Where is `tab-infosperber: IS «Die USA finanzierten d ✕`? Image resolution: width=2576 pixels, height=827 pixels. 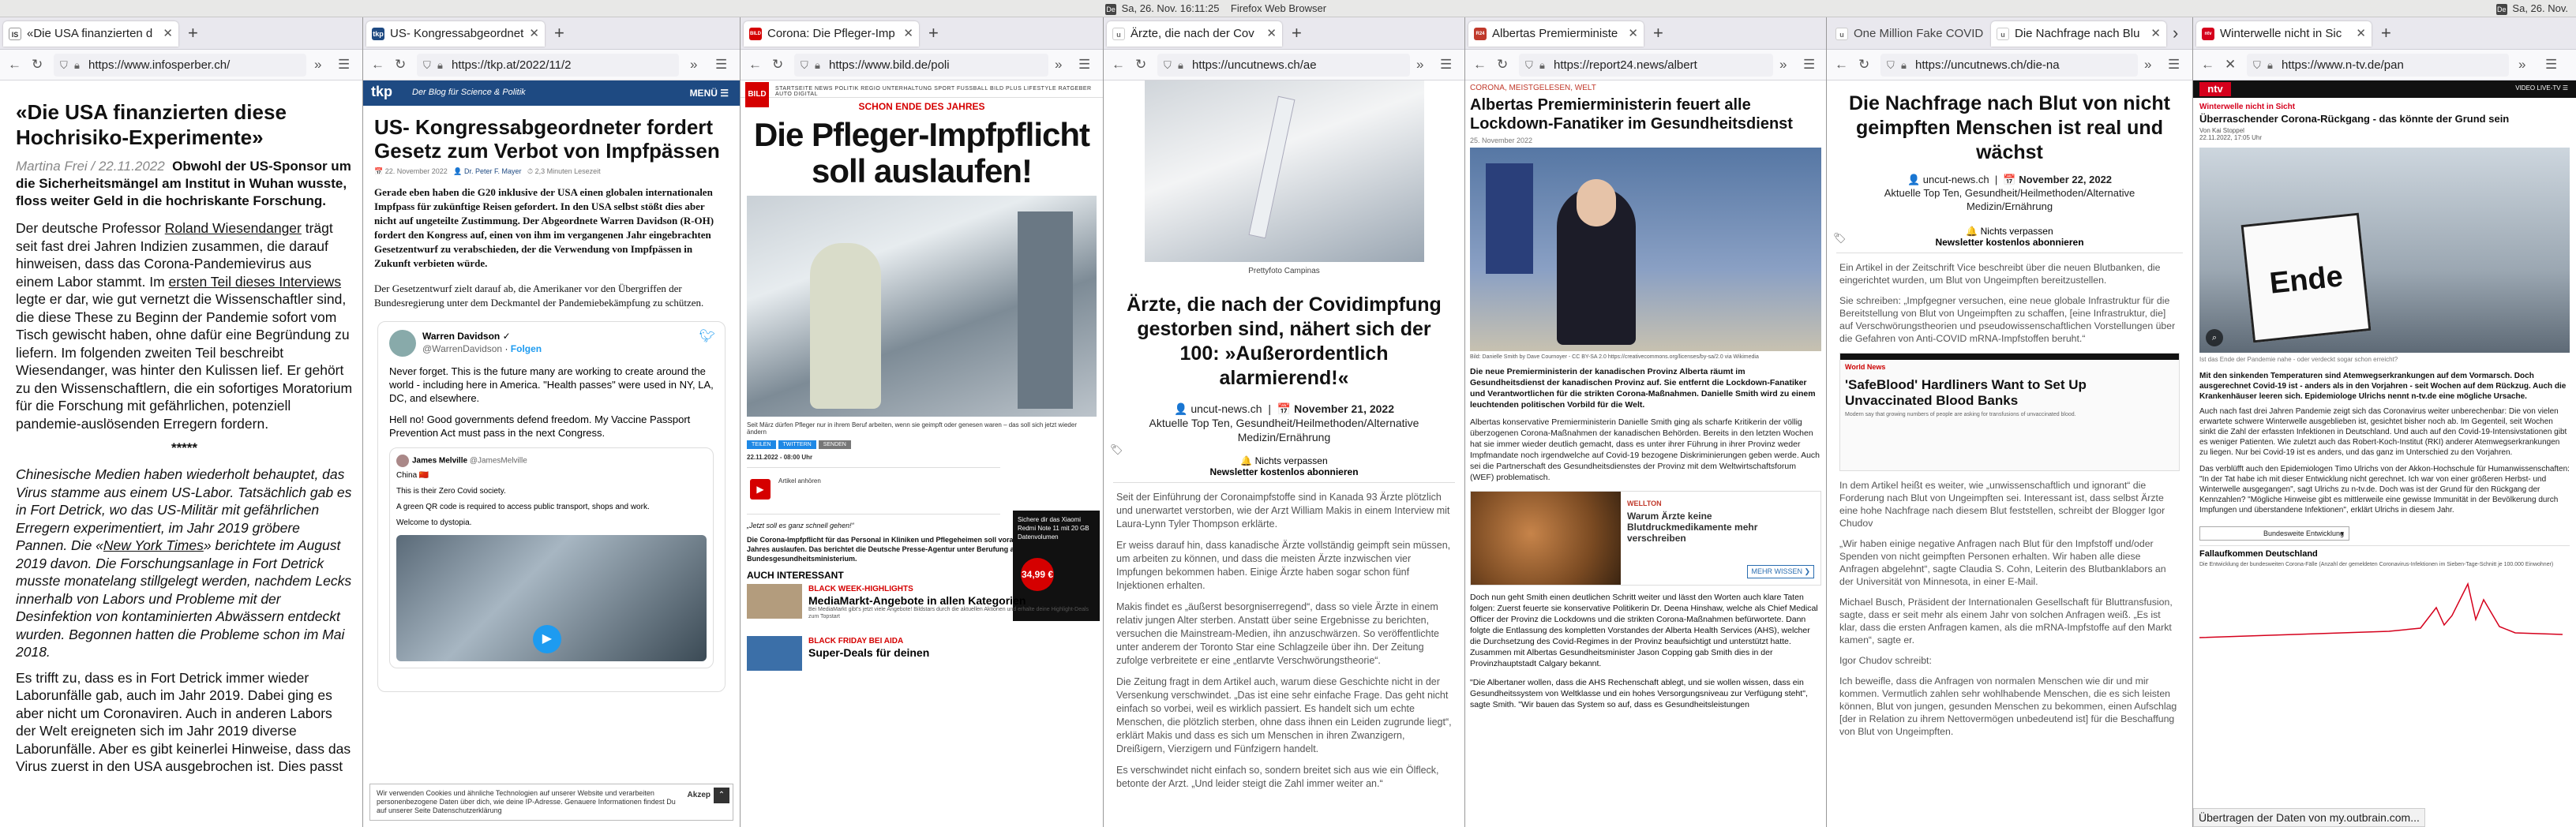
tab-infosperber: IS «Die USA finanzierten d ✕ is located at coordinates (90, 34).